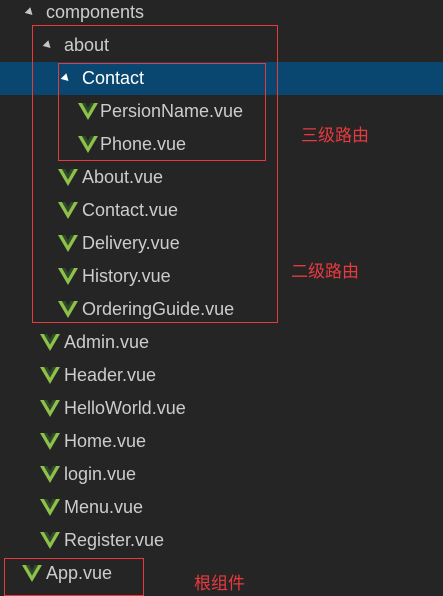 The width and height of the screenshot is (443, 596). Describe the element at coordinates (172, 111) in the screenshot. I see `file-label: PersionName.vue` at that location.